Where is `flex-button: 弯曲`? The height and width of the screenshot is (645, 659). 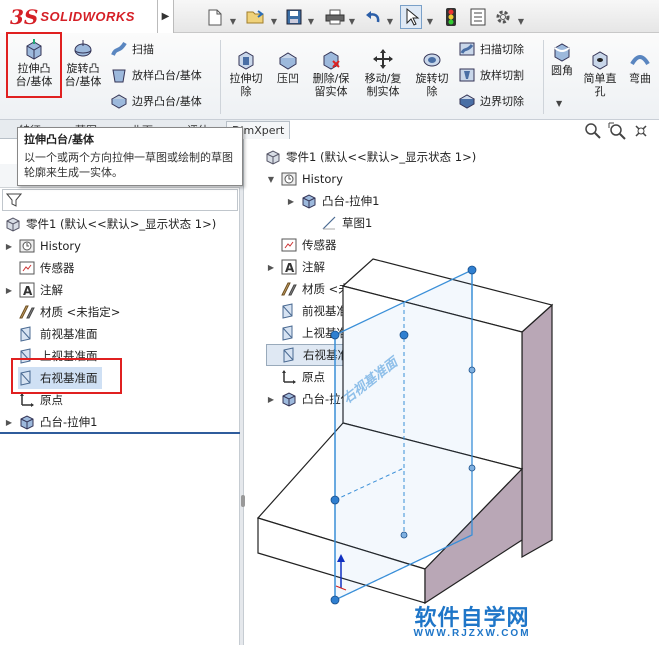 flex-button: 弯曲 is located at coordinates (640, 66).